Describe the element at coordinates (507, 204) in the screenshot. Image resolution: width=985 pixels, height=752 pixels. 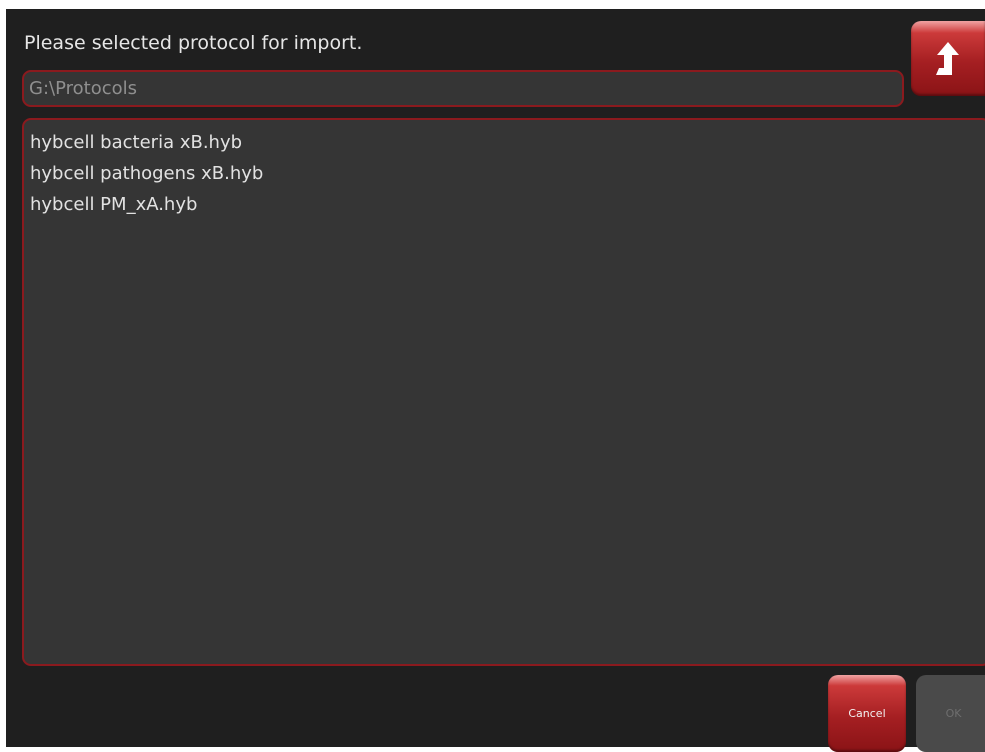
I see `file-item: hybcell PM_xA.hyb` at that location.